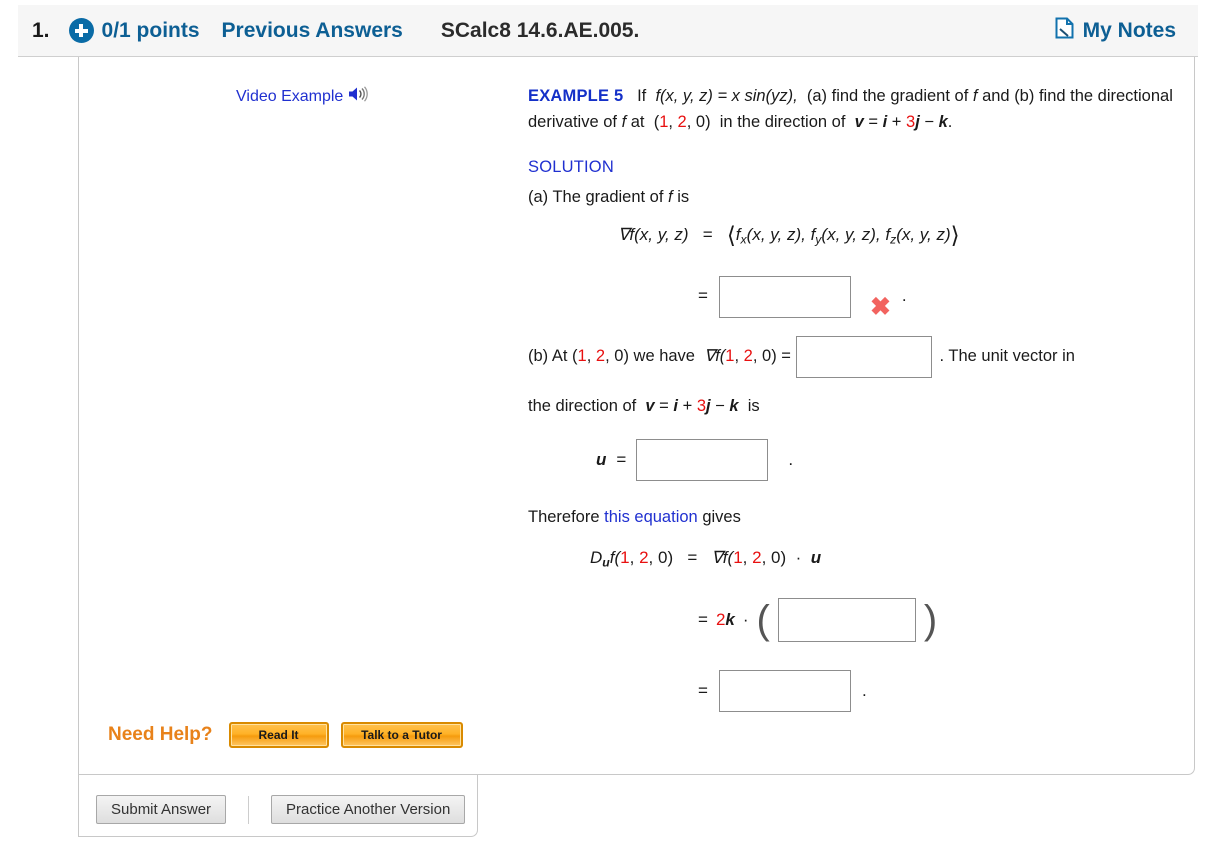 The width and height of the screenshot is (1216, 843). What do you see at coordinates (150, 30) in the screenshot?
I see `points-status: 0/1 points` at bounding box center [150, 30].